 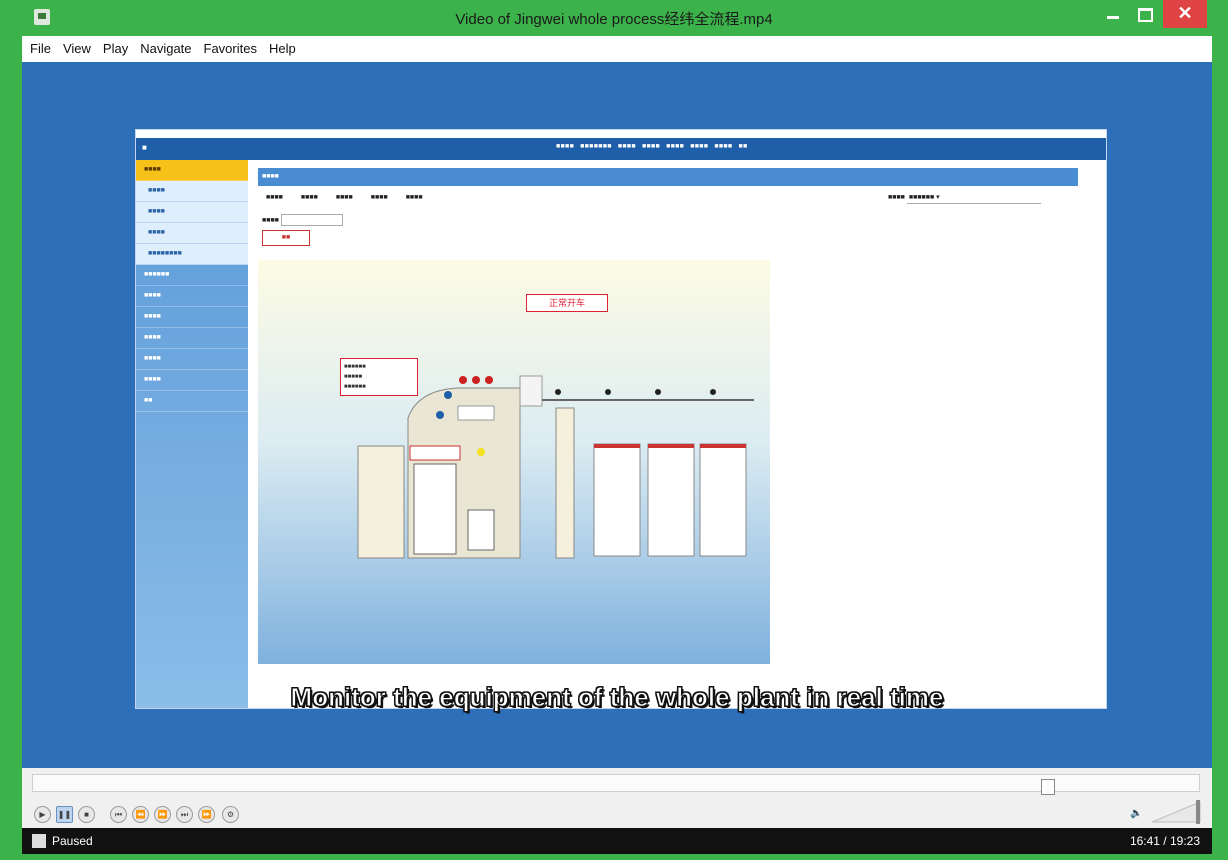 What do you see at coordinates (38, 46) in the screenshot?
I see `menu-file: File` at bounding box center [38, 46].